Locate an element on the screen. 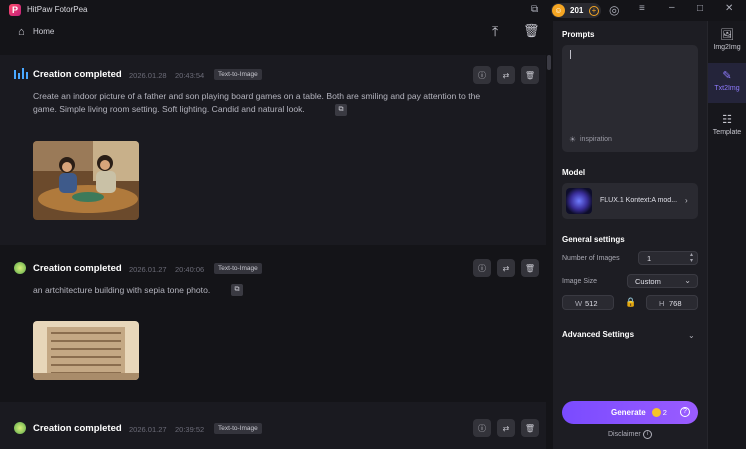 The image size is (746, 449). image-size-value: Custom is located at coordinates (648, 281).